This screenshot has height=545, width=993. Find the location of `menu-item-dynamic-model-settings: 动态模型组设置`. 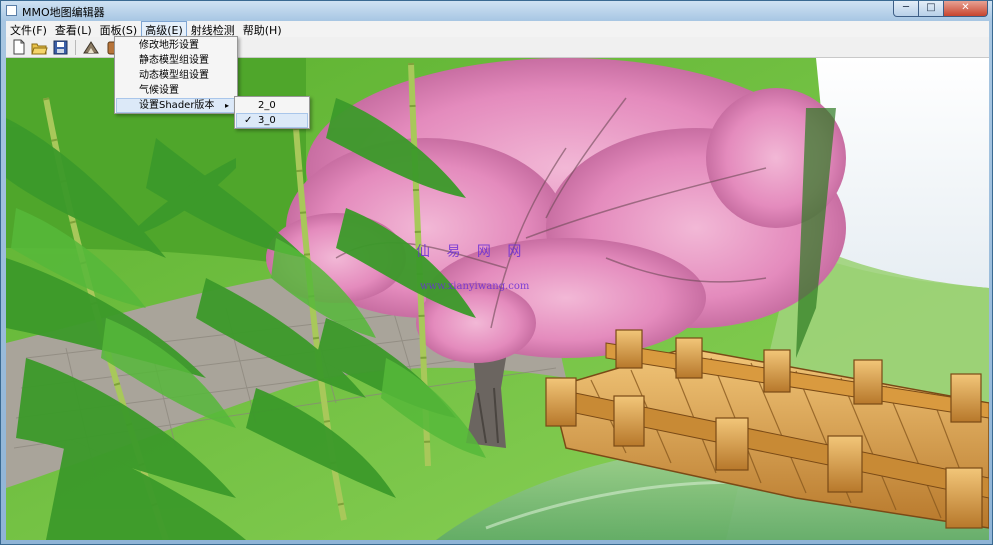

menu-item-dynamic-model-settings: 动态模型组设置 is located at coordinates (176, 75).